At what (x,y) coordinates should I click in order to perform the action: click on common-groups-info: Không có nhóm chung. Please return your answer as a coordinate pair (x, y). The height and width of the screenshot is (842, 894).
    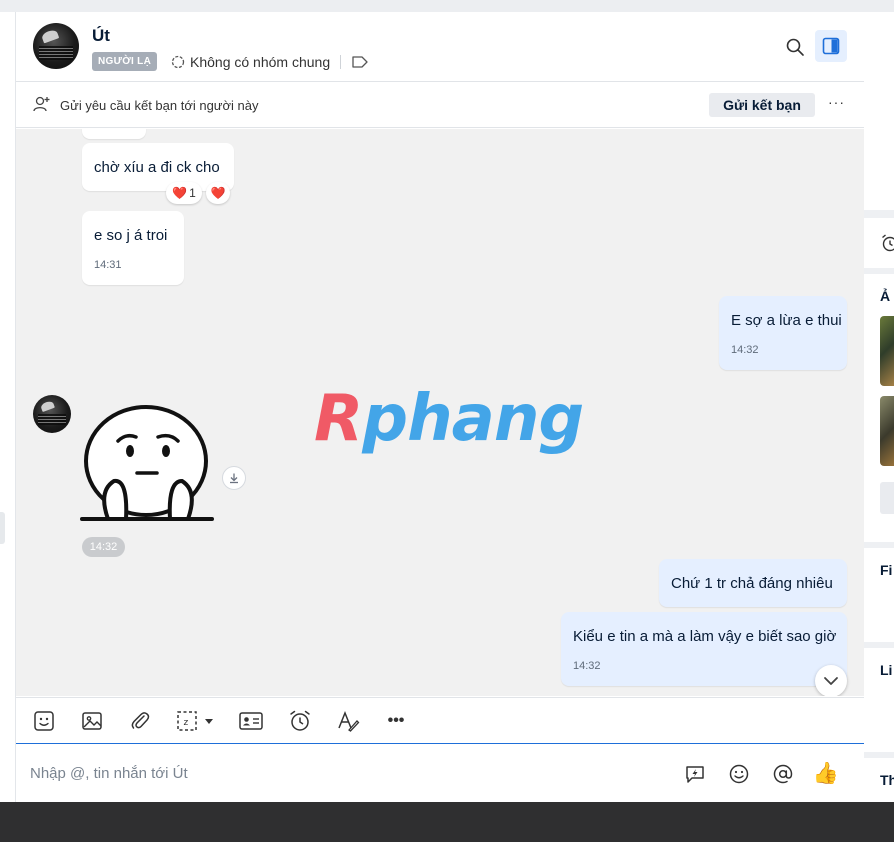
    Looking at the image, I should click on (269, 62).